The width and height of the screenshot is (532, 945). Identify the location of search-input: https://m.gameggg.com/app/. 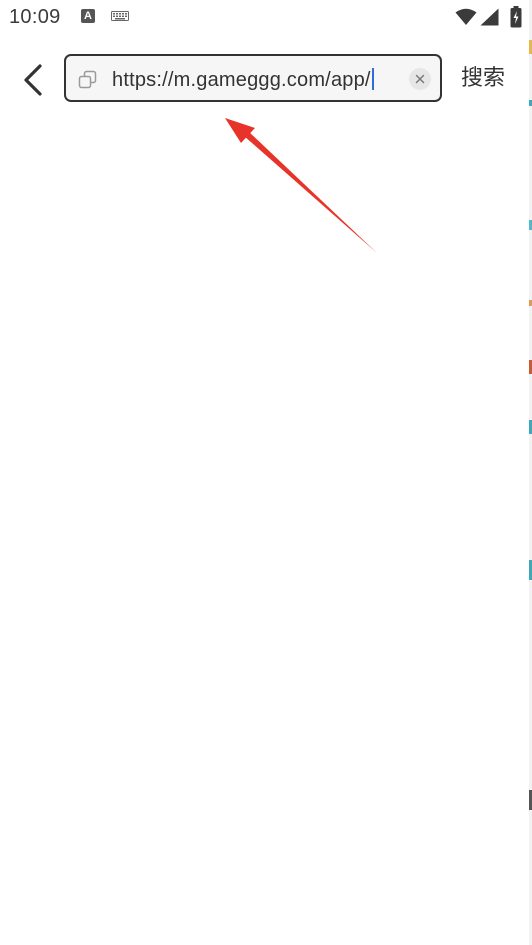
(243, 80).